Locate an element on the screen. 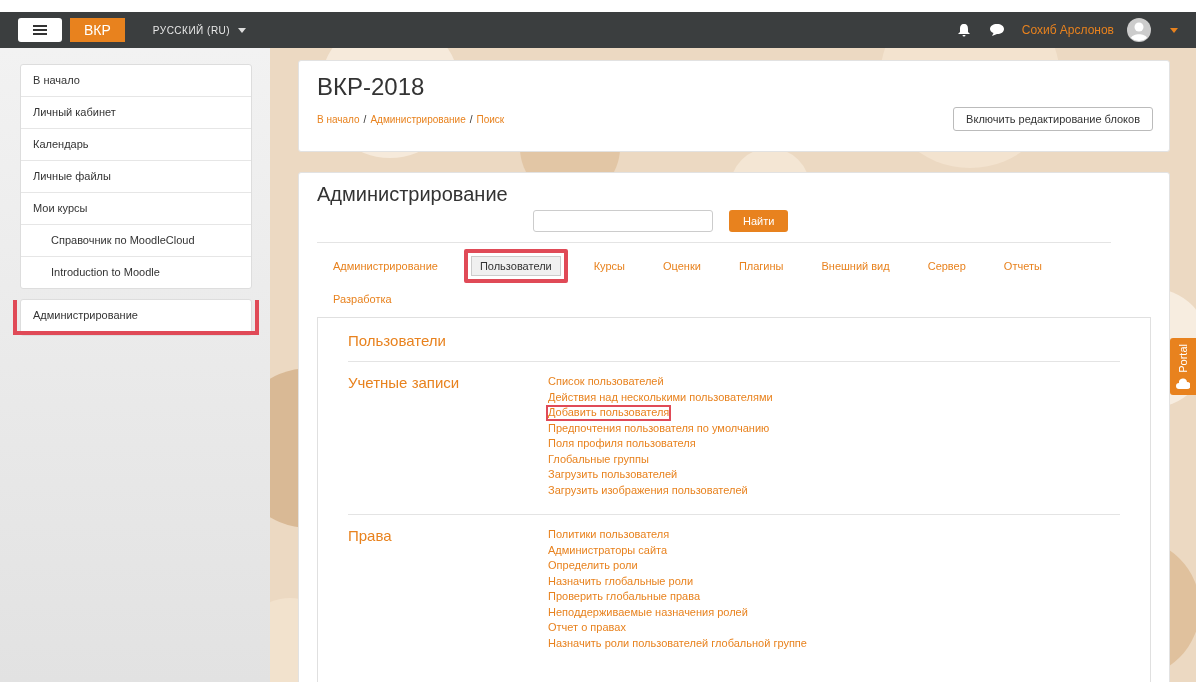 The image size is (1196, 682). nav-tab: Сервер is located at coordinates (946, 266).